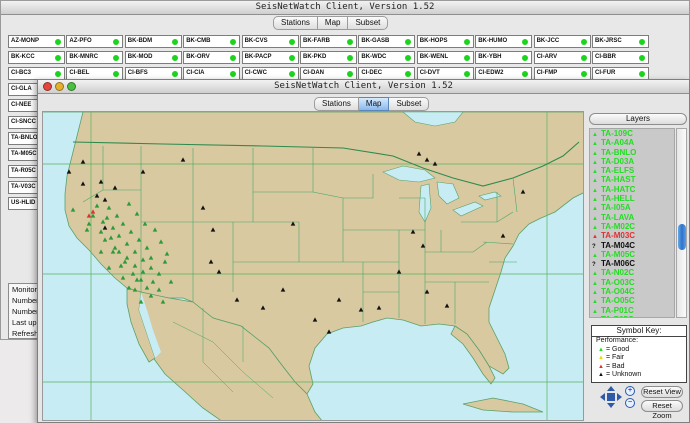 The width and height of the screenshot is (690, 423). Describe the element at coordinates (681, 223) in the screenshot. I see `layers-scrollbar` at that location.